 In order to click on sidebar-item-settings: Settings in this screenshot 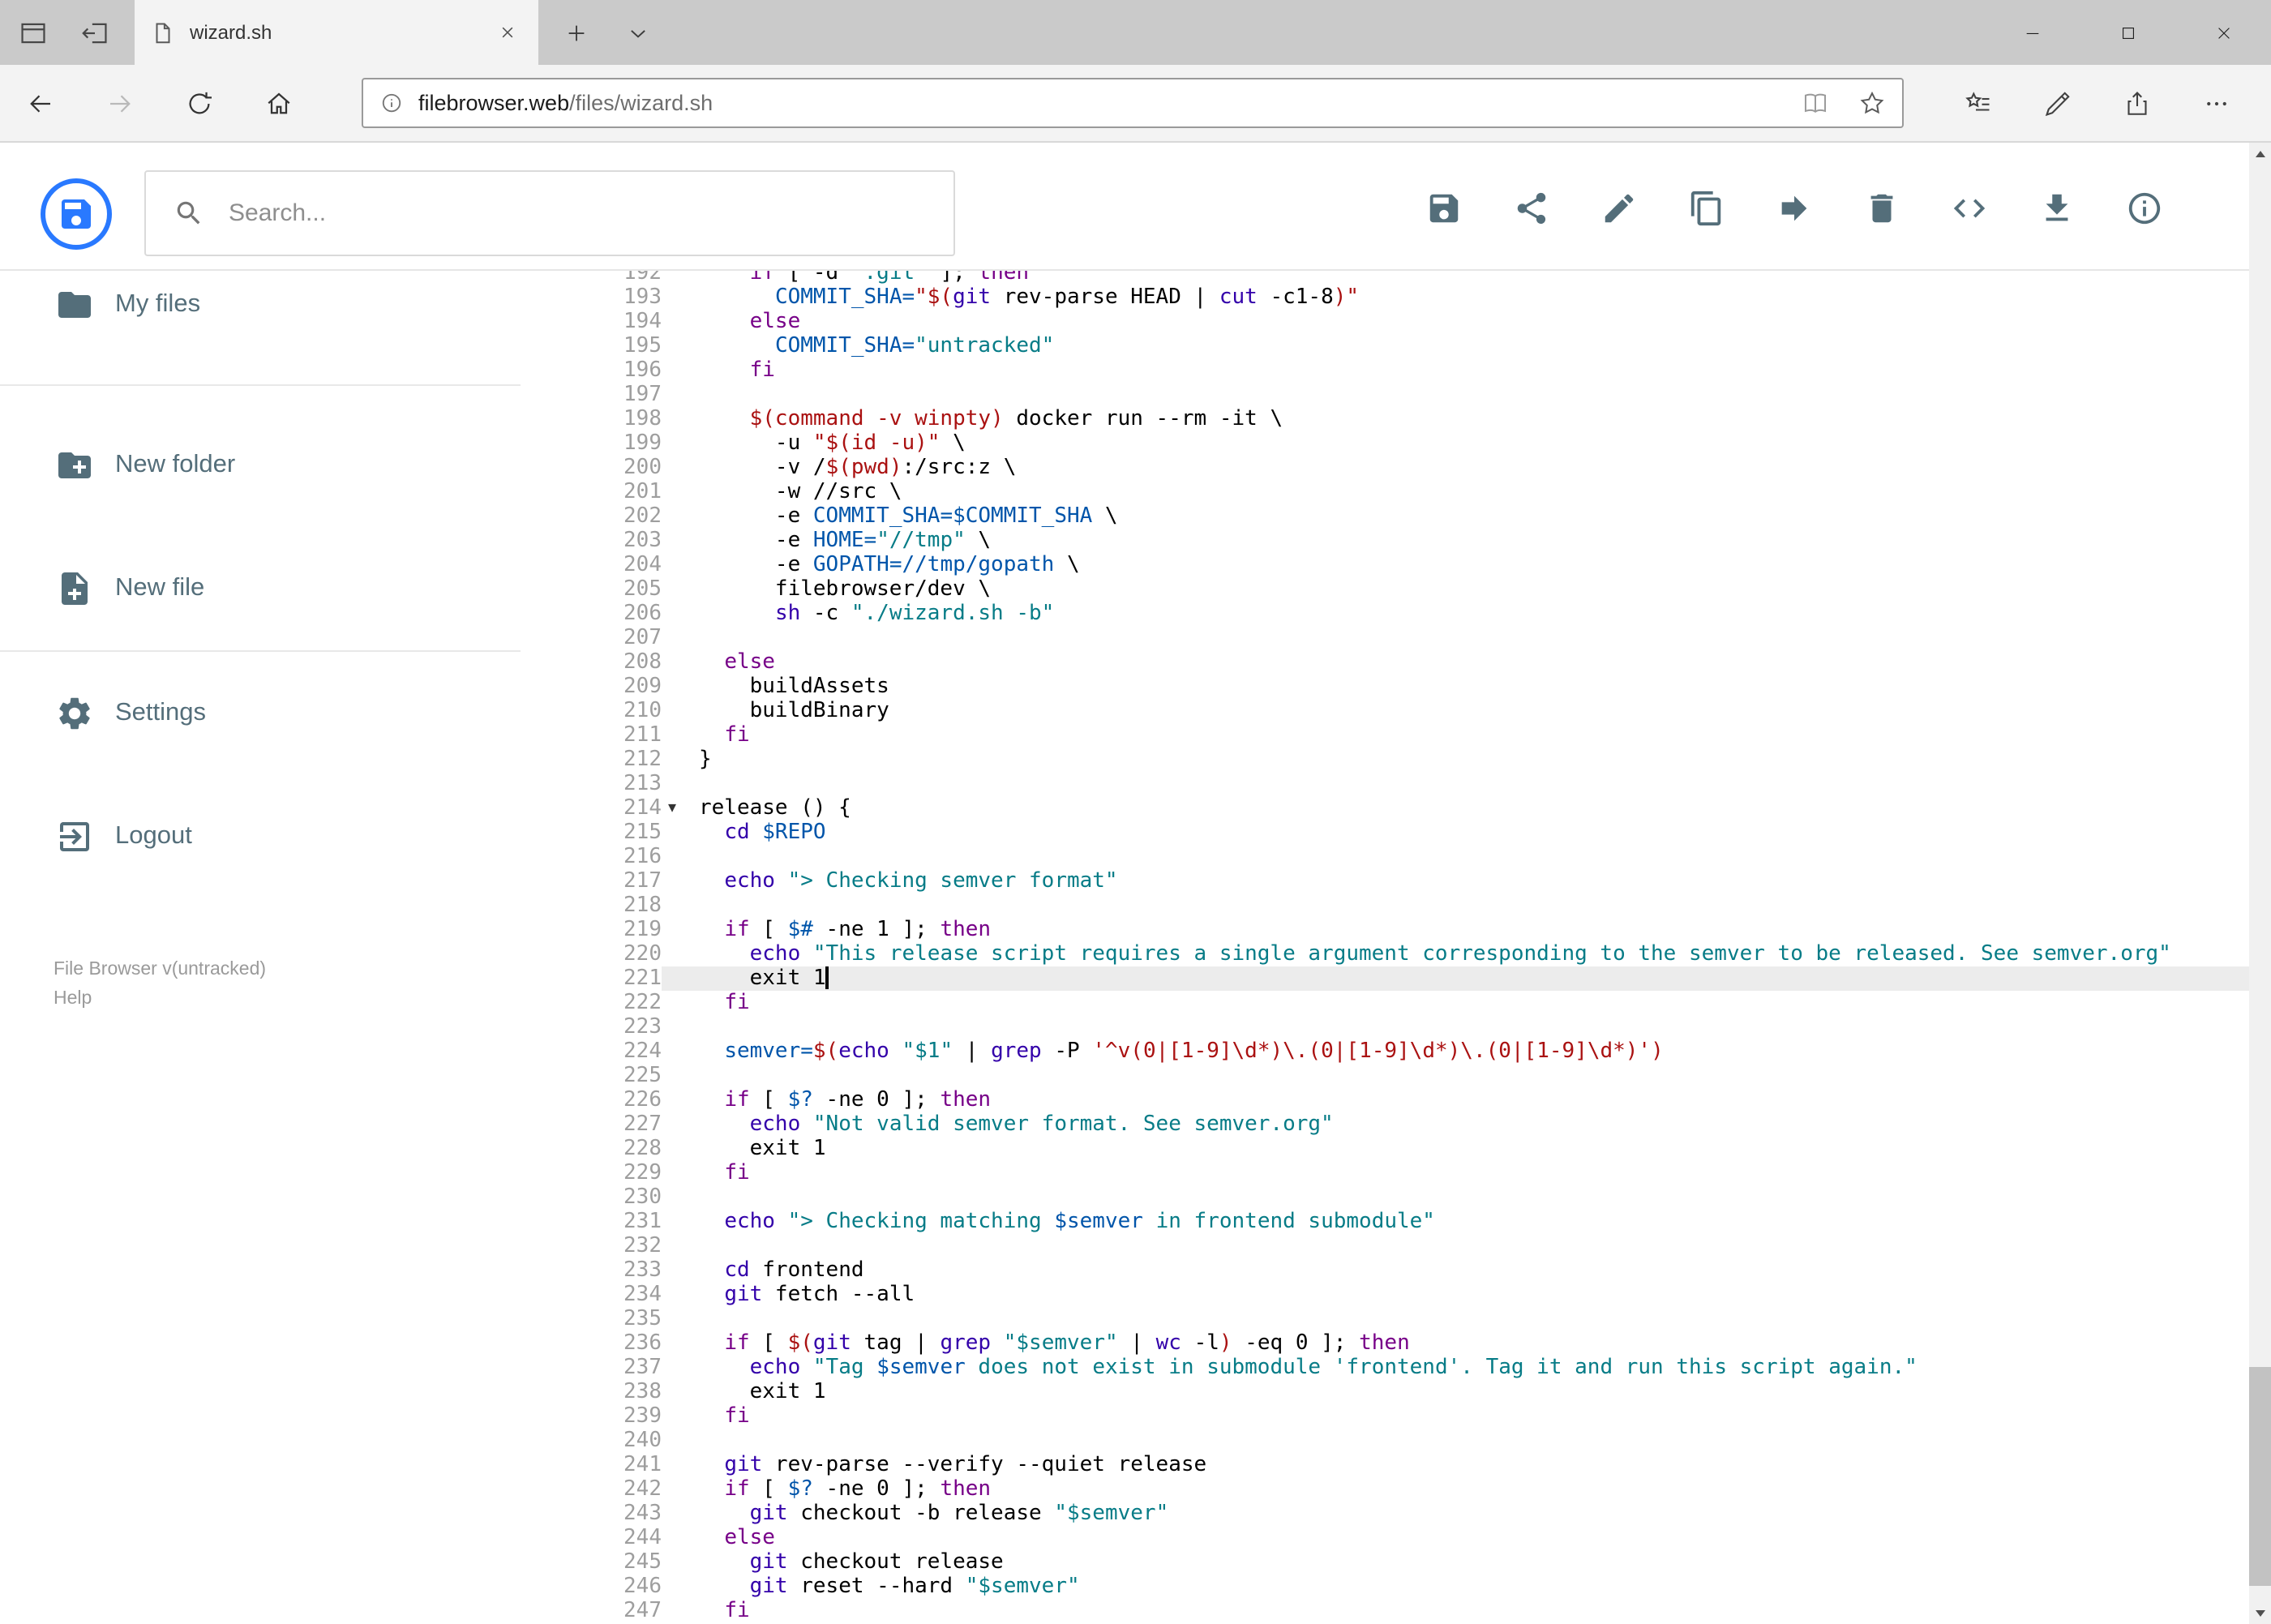, I will do `click(267, 714)`.